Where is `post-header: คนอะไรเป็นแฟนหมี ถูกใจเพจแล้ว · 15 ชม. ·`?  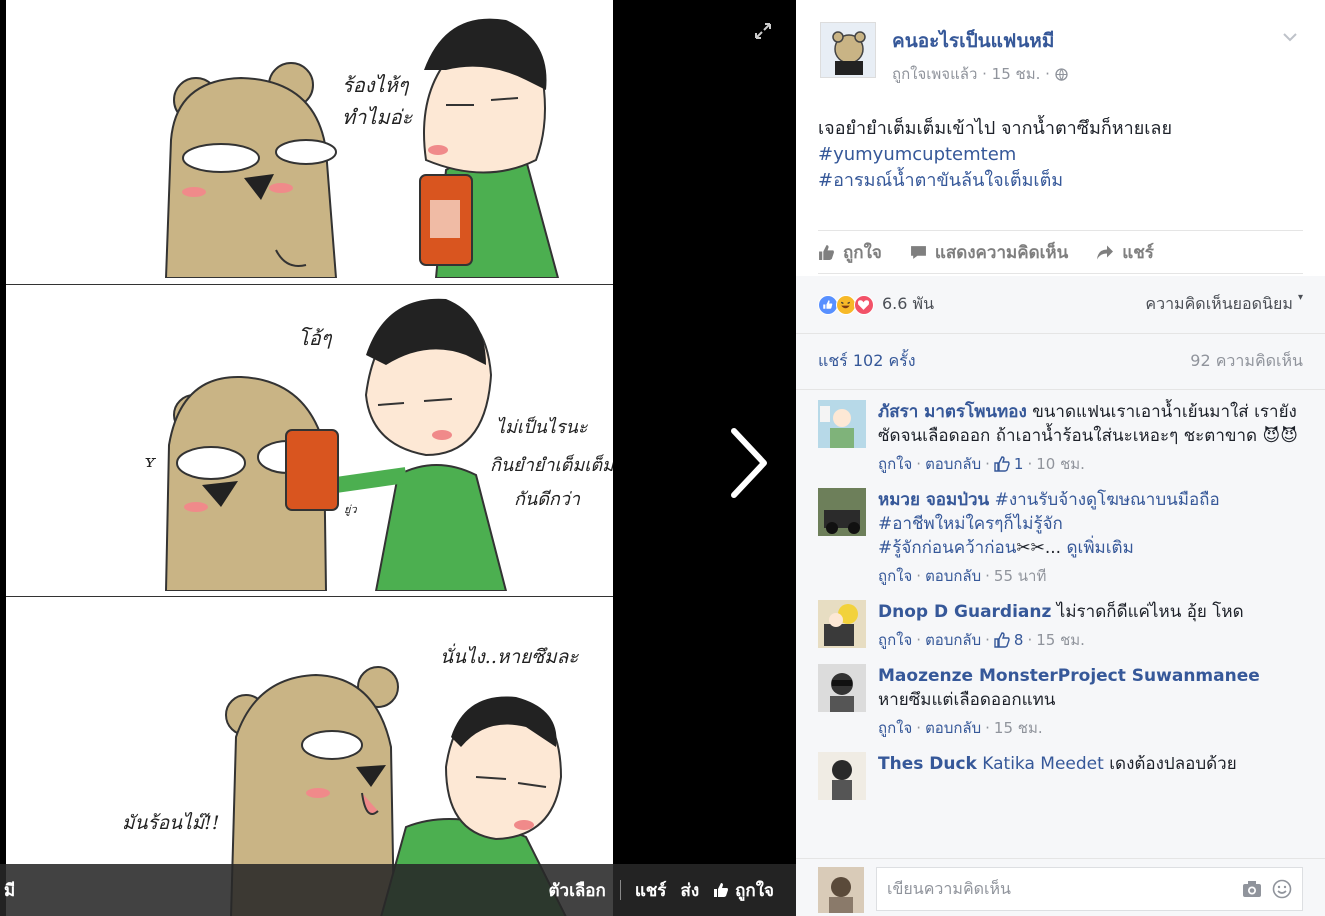 post-header: คนอะไรเป็นแฟนหมี ถูกใจเพจแล้ว · 15 ชม. · is located at coordinates (1060, 49).